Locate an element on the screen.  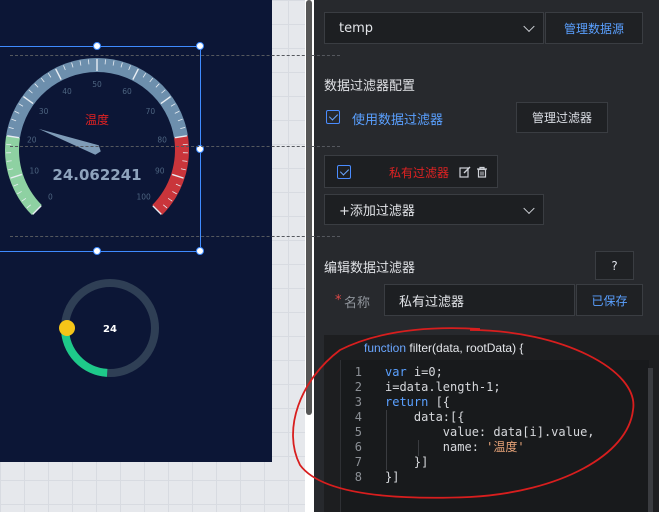
use-filter-label: 使用数据过滤器 is located at coordinates (397, 118).